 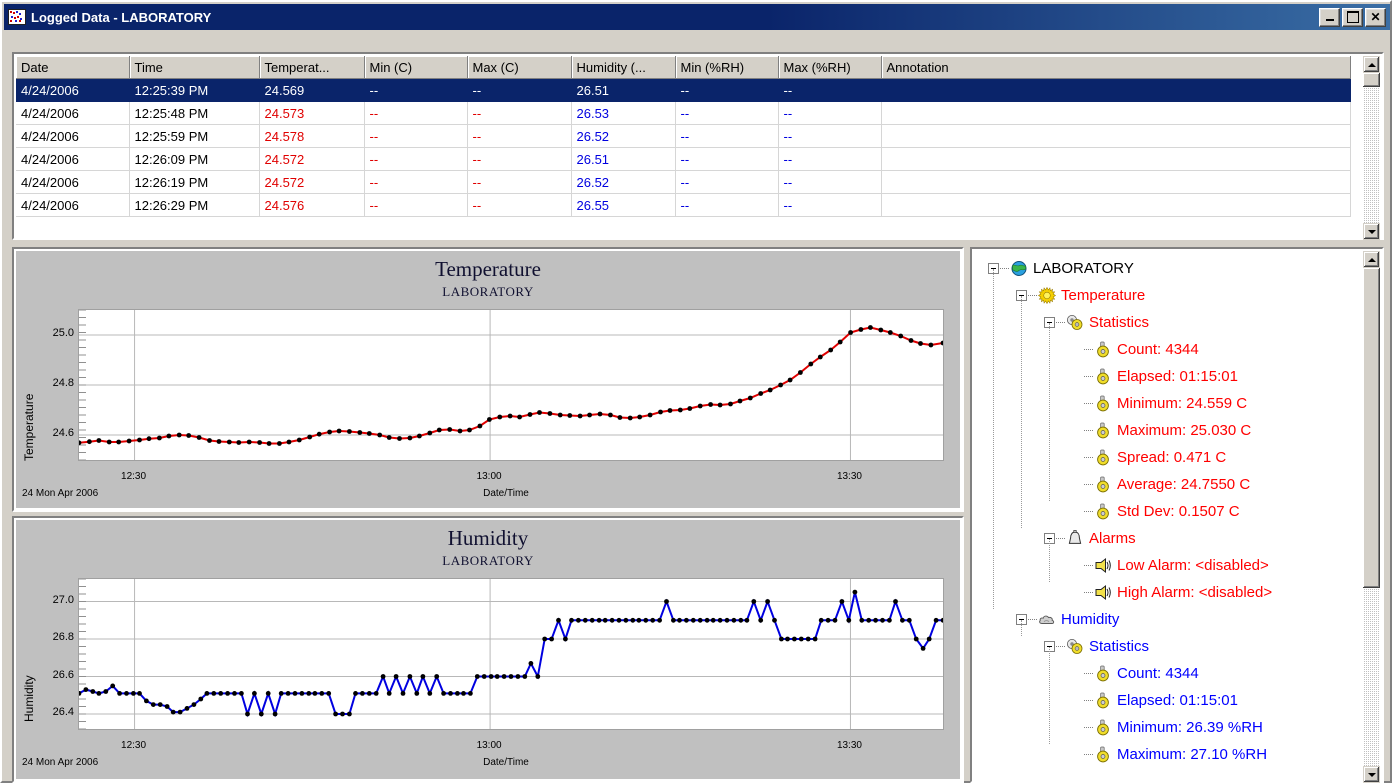 I want to click on table-row: 4/24/2006 12:26:09 PM 24.572 -- -- 26.51 -- --, so click(x=683, y=159).